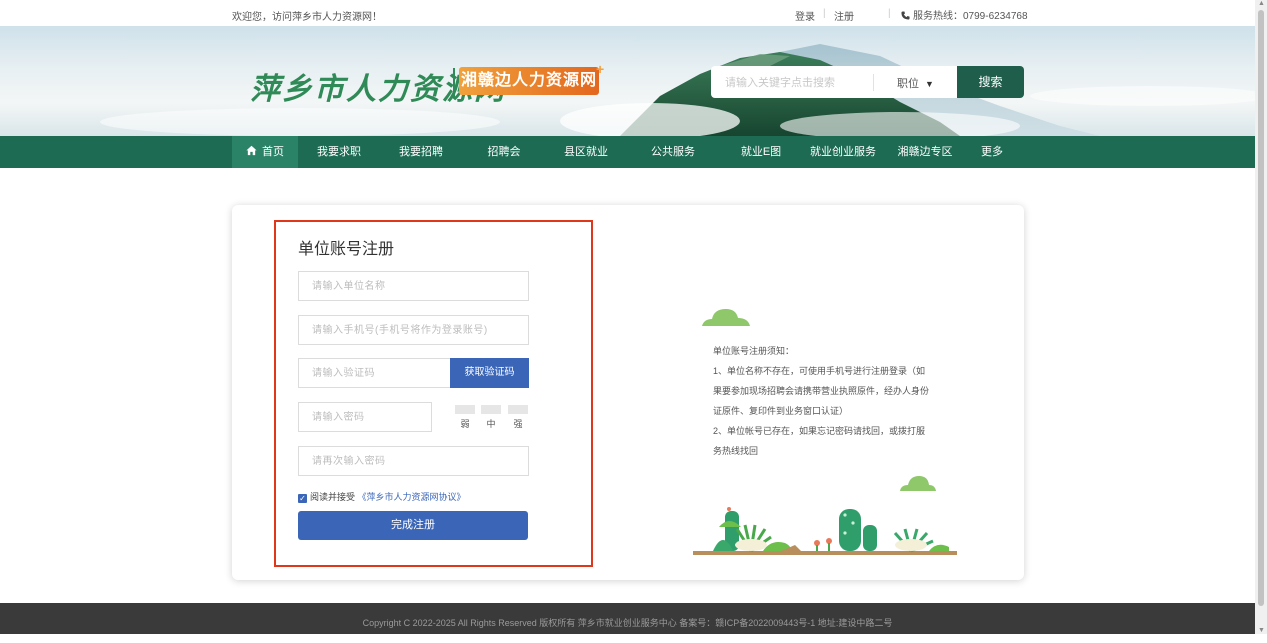  I want to click on agreement-row: ✓ 阅读并接受 《萍乡市人力资源网协议》, so click(382, 496).